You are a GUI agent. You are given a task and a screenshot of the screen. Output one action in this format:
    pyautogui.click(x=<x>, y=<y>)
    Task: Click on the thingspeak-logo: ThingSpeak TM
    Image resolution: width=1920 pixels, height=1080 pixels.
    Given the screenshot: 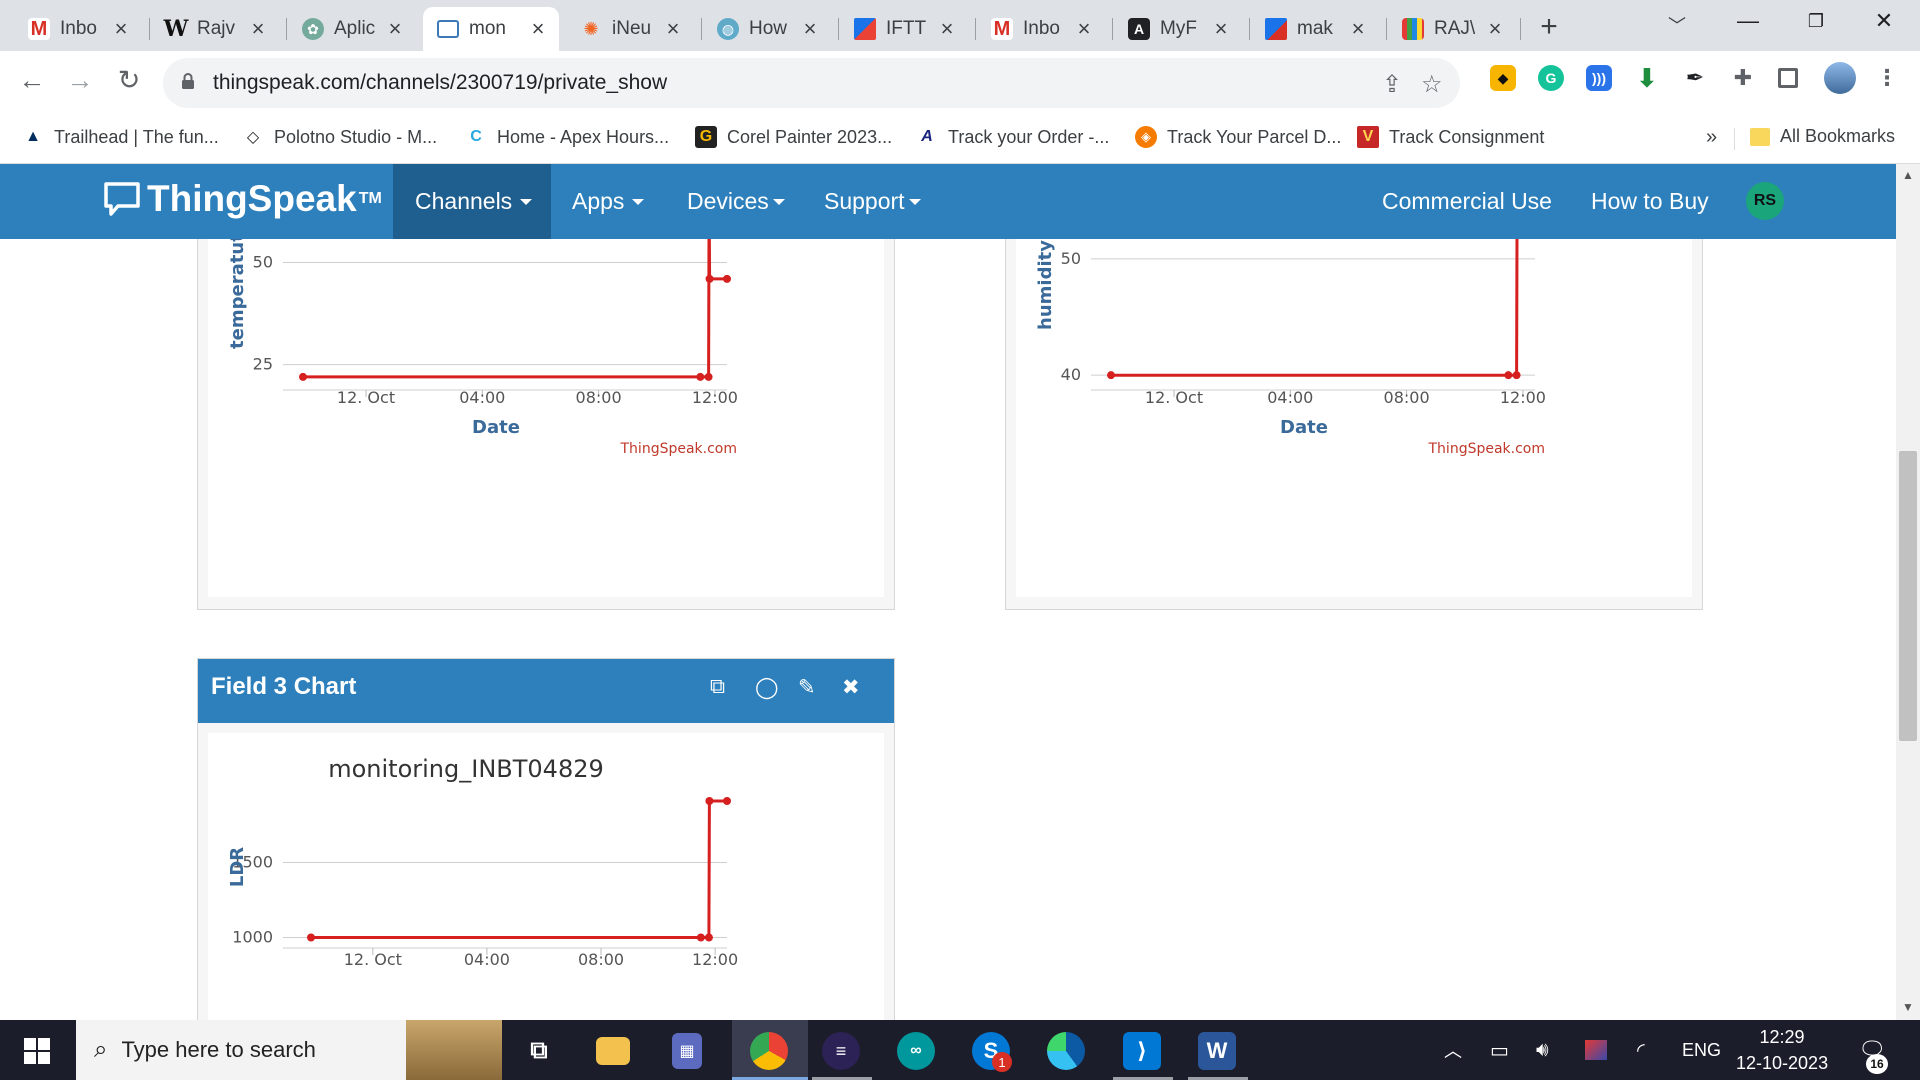 What is the action you would take?
    pyautogui.click(x=242, y=199)
    